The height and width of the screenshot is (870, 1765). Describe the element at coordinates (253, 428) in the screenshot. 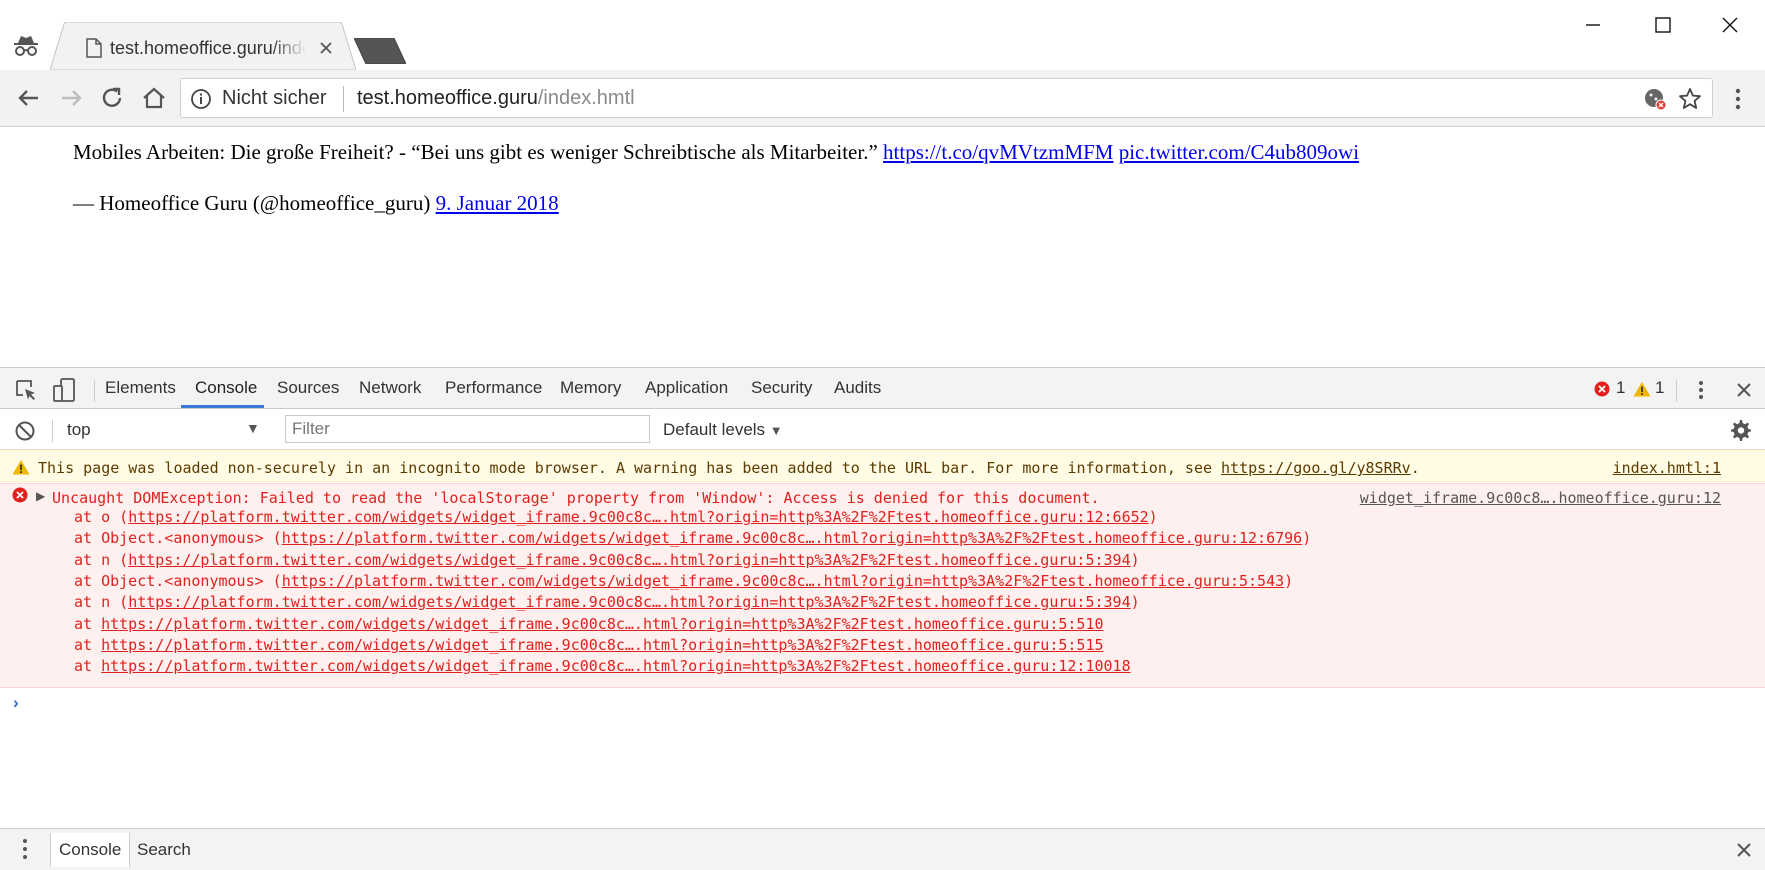

I see `context-dropdown-arrow-icon: ▼` at that location.